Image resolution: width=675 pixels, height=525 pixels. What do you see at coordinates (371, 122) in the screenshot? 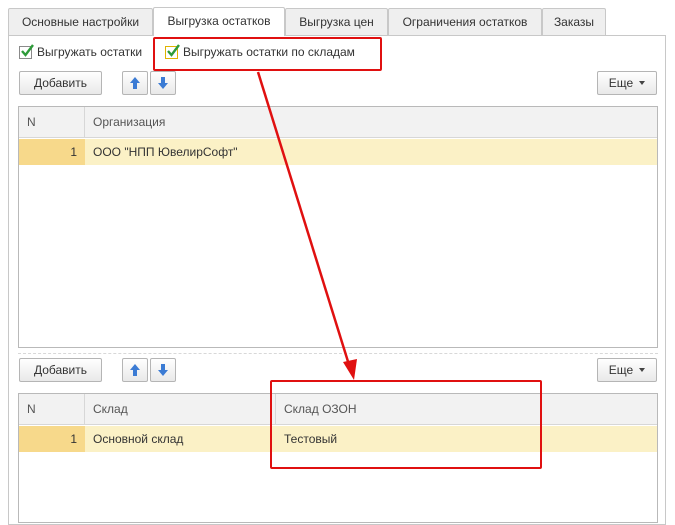
I see `column-header-organization: Организация` at bounding box center [371, 122].